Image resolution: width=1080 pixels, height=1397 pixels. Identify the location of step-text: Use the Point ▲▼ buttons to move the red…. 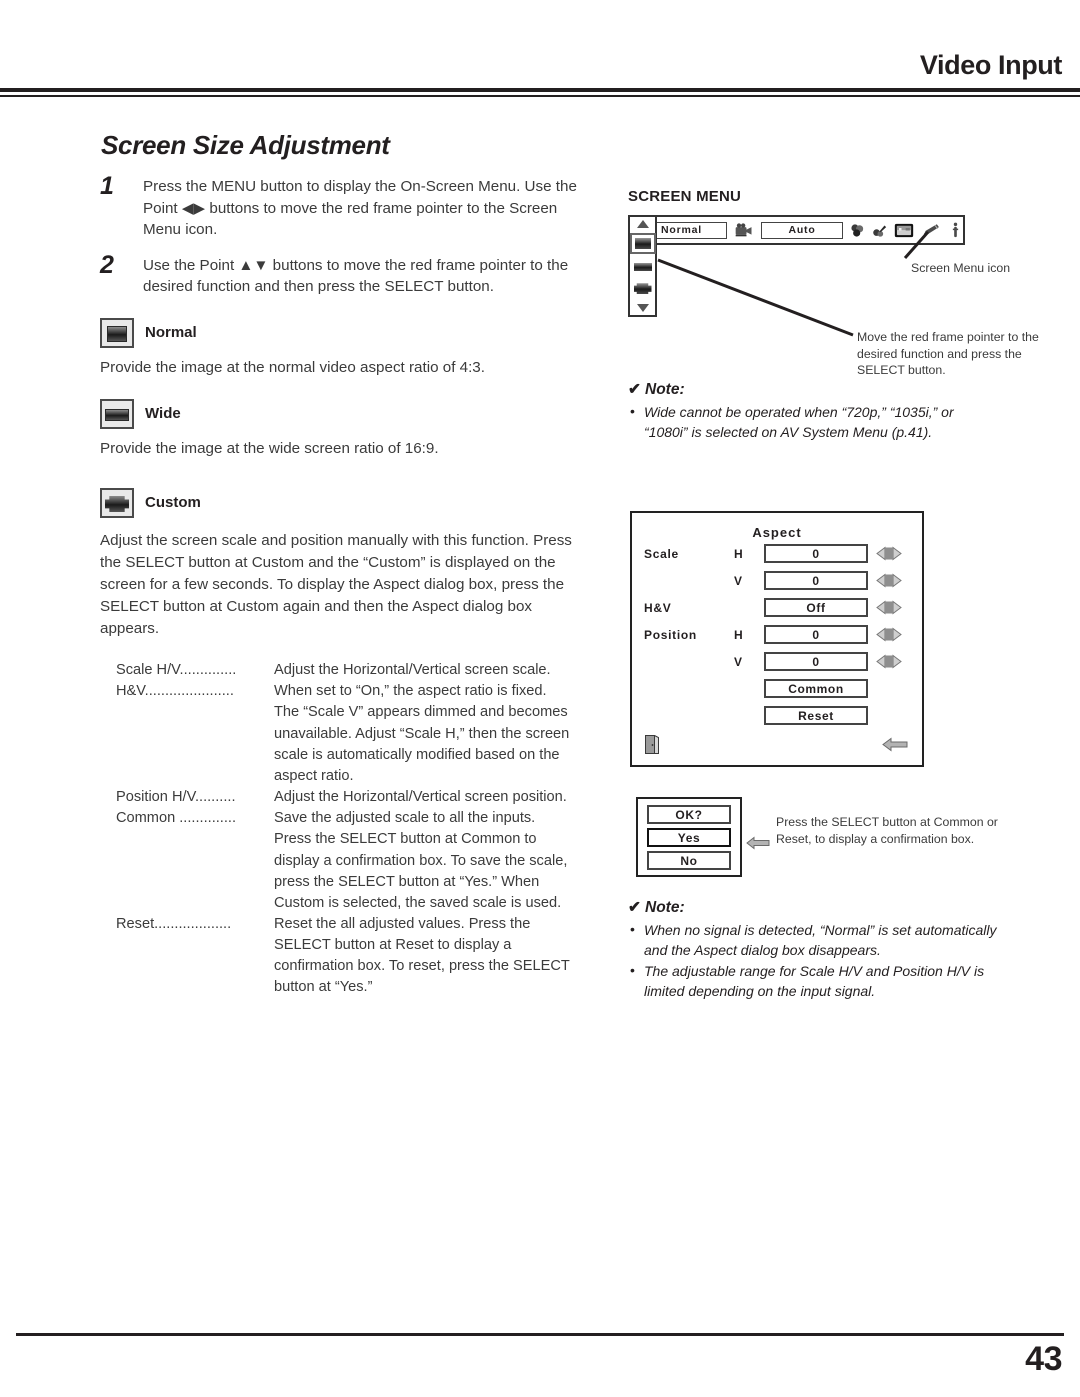
(356, 276).